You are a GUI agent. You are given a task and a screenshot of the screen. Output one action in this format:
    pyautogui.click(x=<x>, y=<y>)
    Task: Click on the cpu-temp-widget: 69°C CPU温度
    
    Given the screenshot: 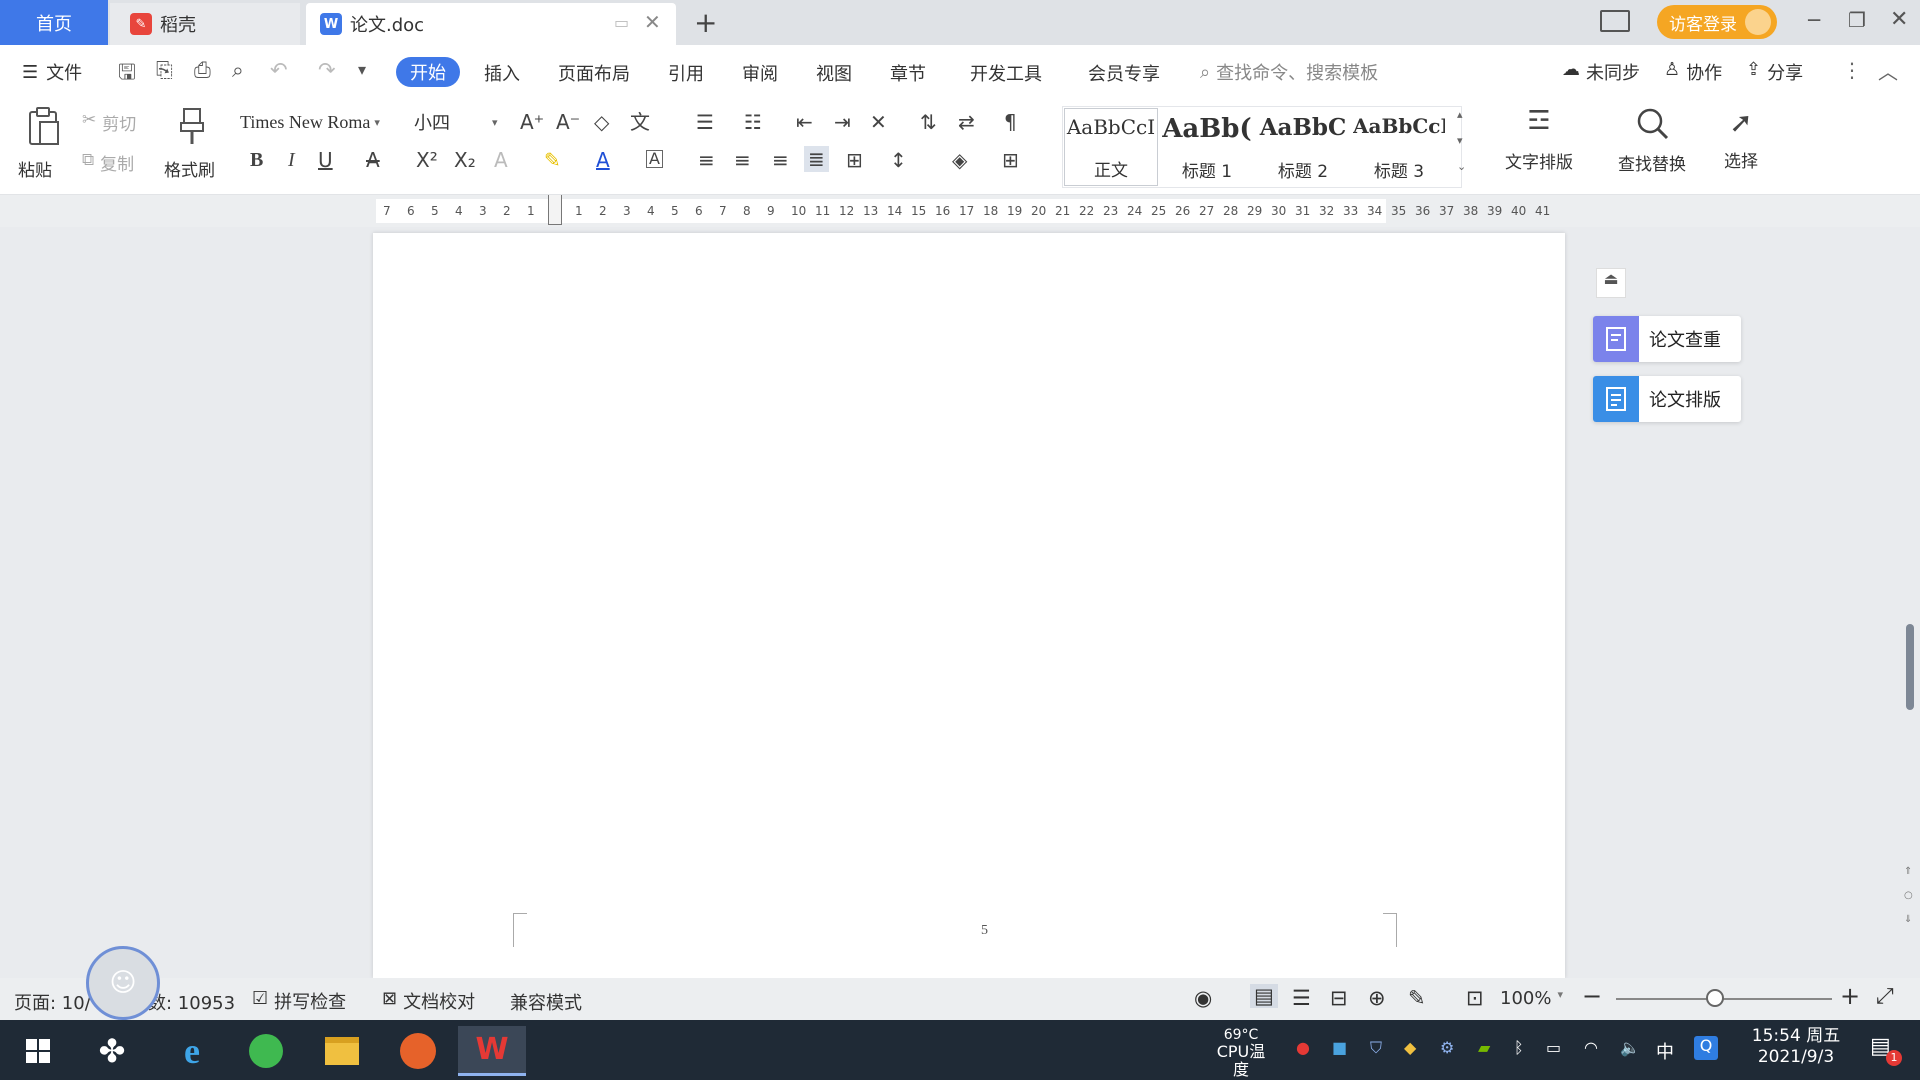 What is the action you would take?
    pyautogui.click(x=1241, y=1053)
    